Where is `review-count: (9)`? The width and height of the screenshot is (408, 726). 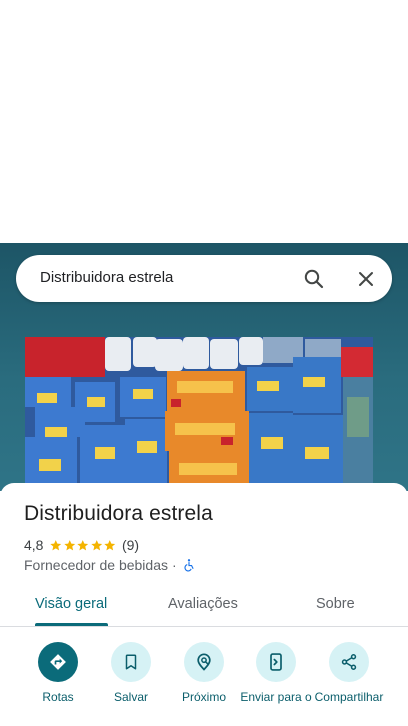 review-count: (9) is located at coordinates (130, 545).